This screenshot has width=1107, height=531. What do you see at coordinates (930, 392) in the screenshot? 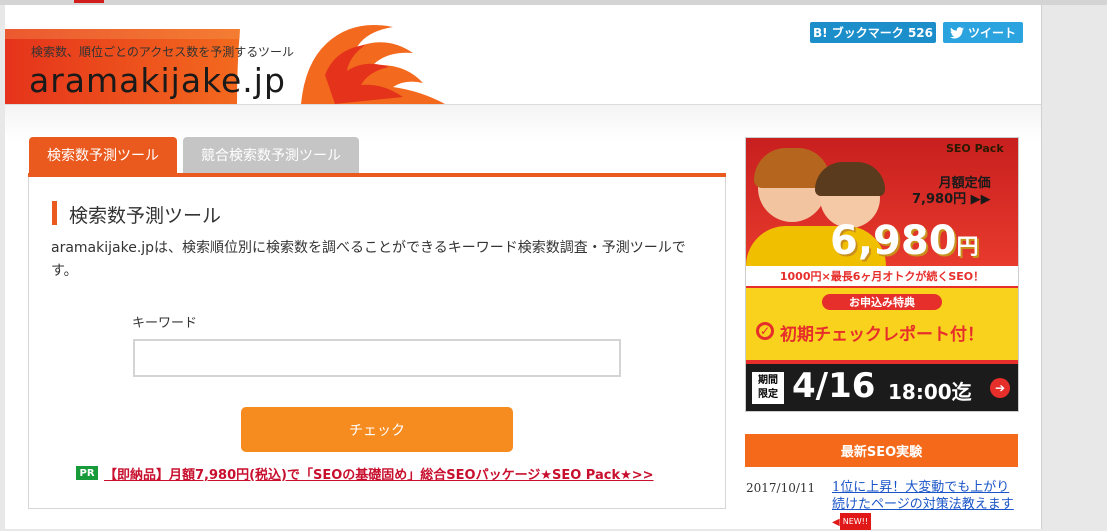
I see `ad-deadline-time: 18:00迄` at bounding box center [930, 392].